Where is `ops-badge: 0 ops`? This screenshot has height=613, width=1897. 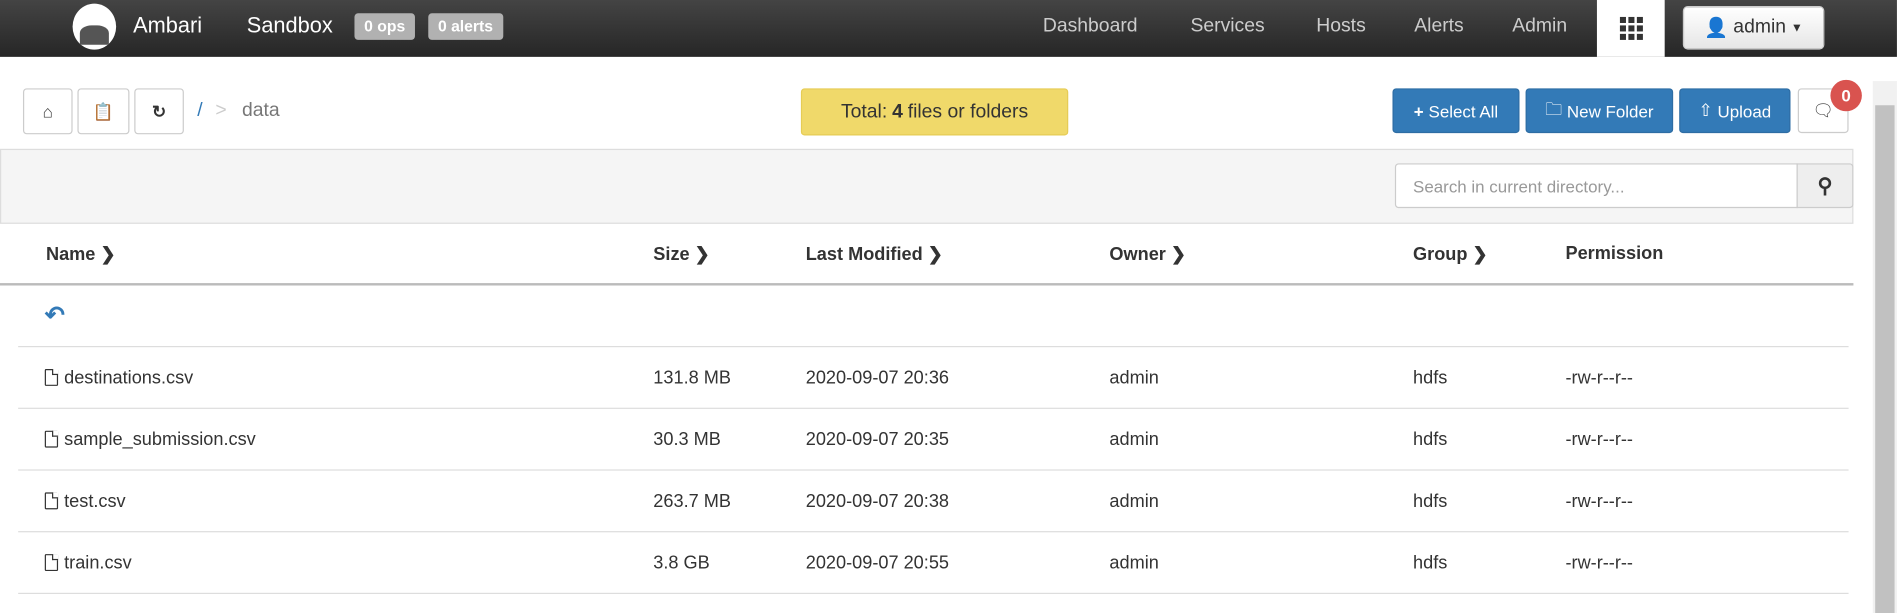 ops-badge: 0 ops is located at coordinates (384, 26).